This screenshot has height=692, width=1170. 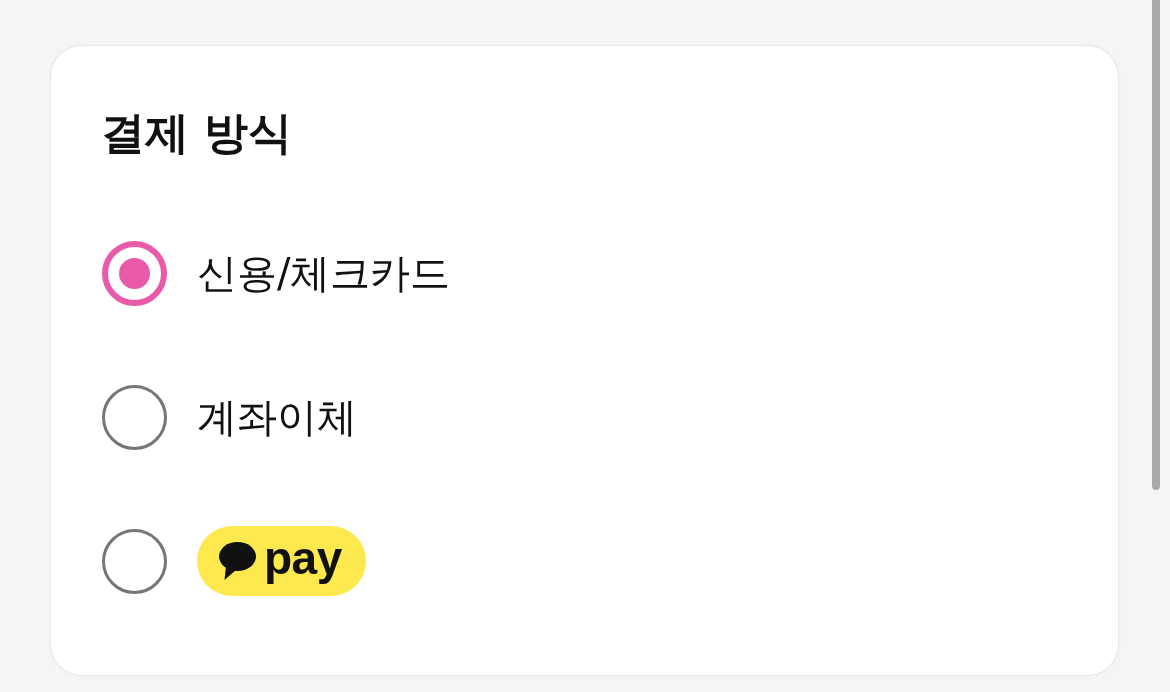 I want to click on scrollbar-thumb, so click(x=1156, y=245).